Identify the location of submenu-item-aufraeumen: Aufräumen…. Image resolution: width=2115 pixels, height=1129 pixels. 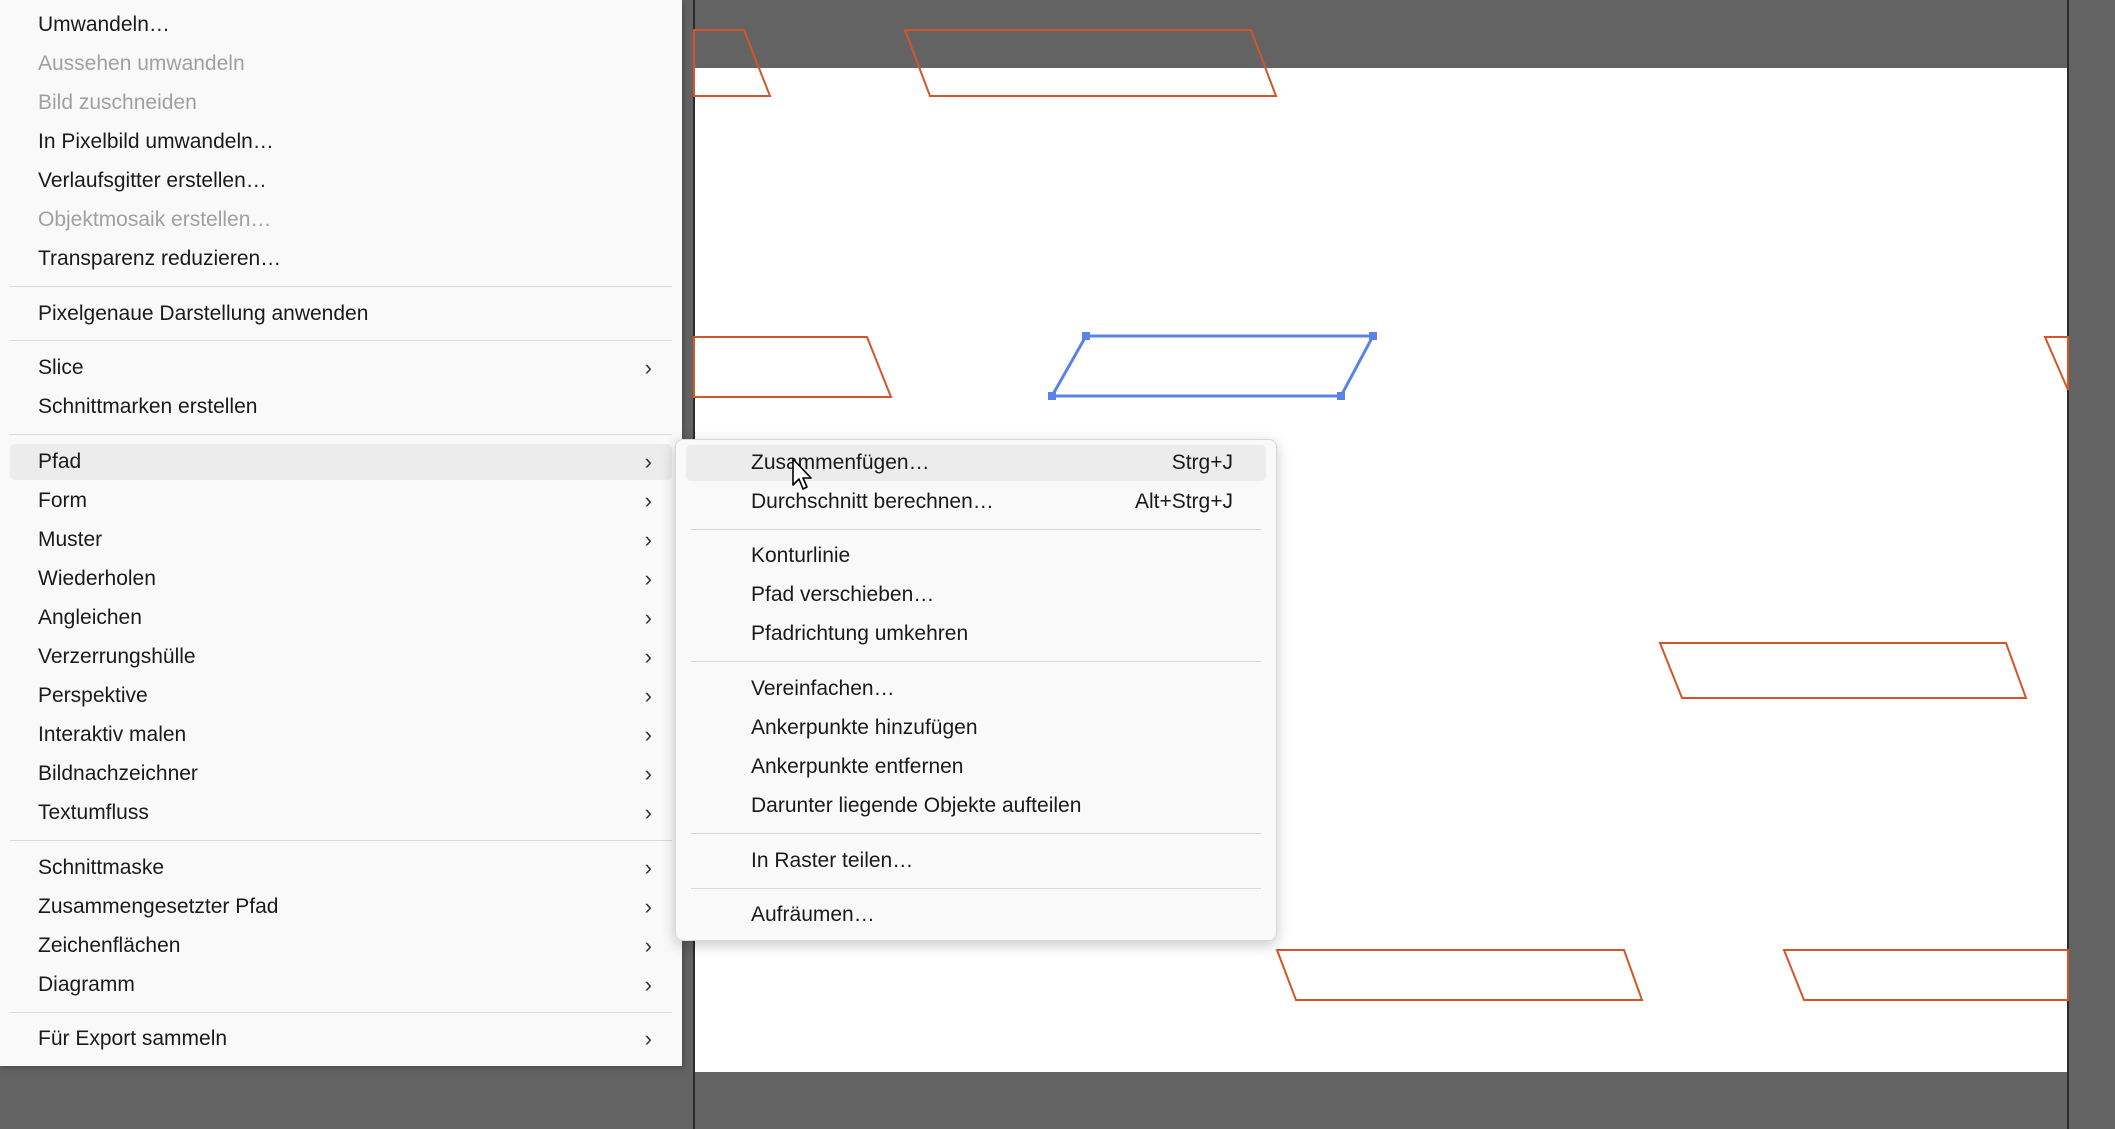
(976, 915).